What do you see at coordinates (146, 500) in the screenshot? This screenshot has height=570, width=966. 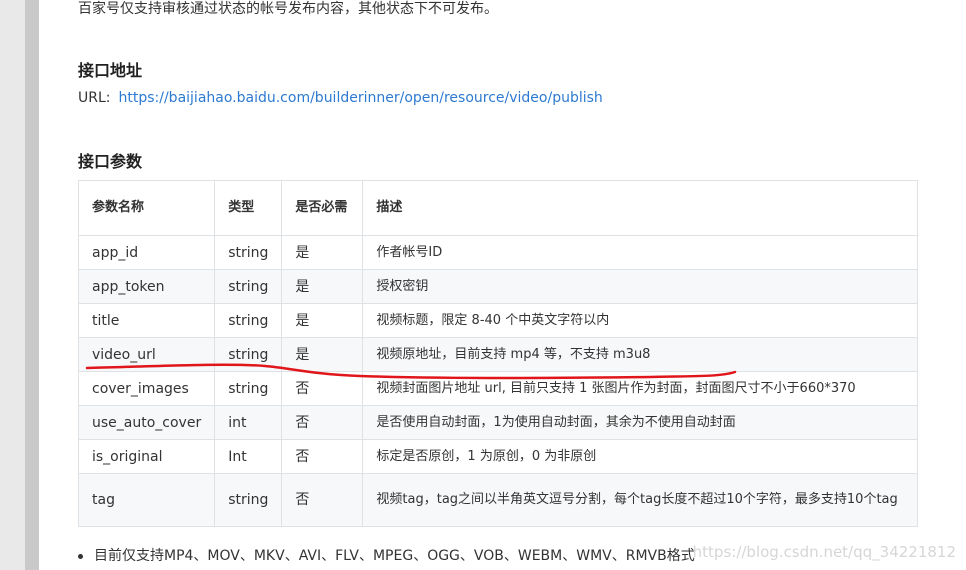 I see `cell-param-name: tag` at bounding box center [146, 500].